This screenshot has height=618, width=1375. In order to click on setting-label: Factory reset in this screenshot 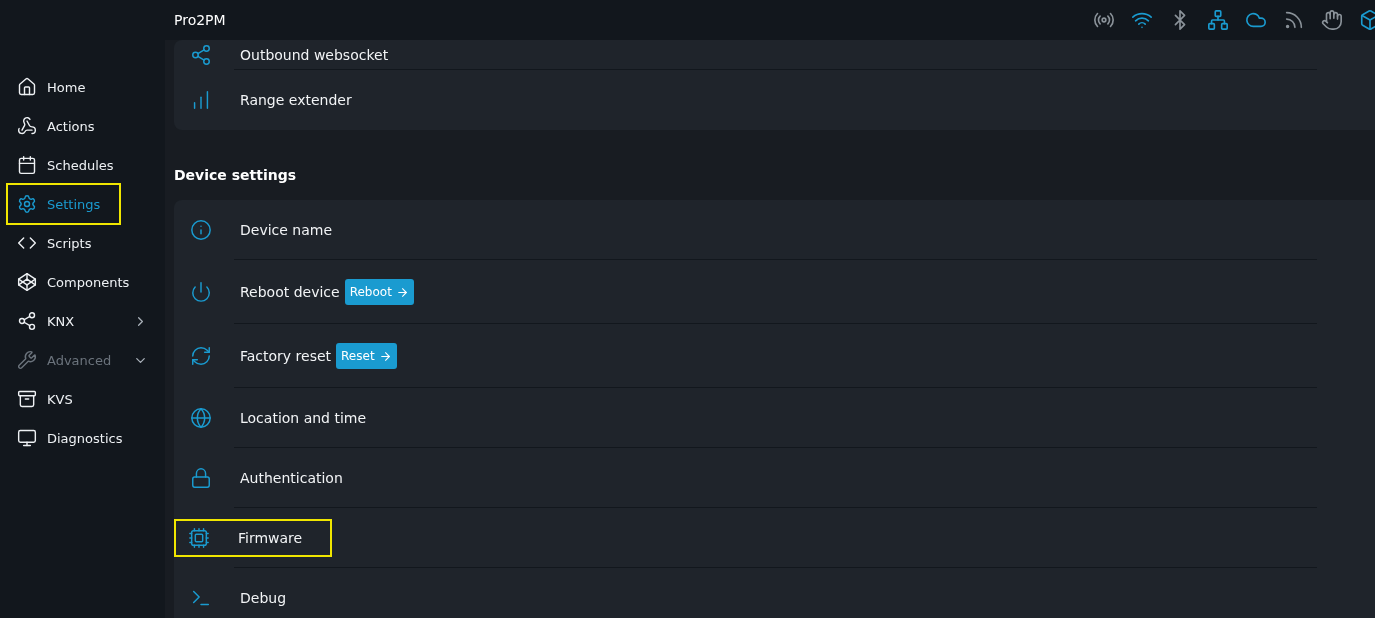, I will do `click(286, 356)`.